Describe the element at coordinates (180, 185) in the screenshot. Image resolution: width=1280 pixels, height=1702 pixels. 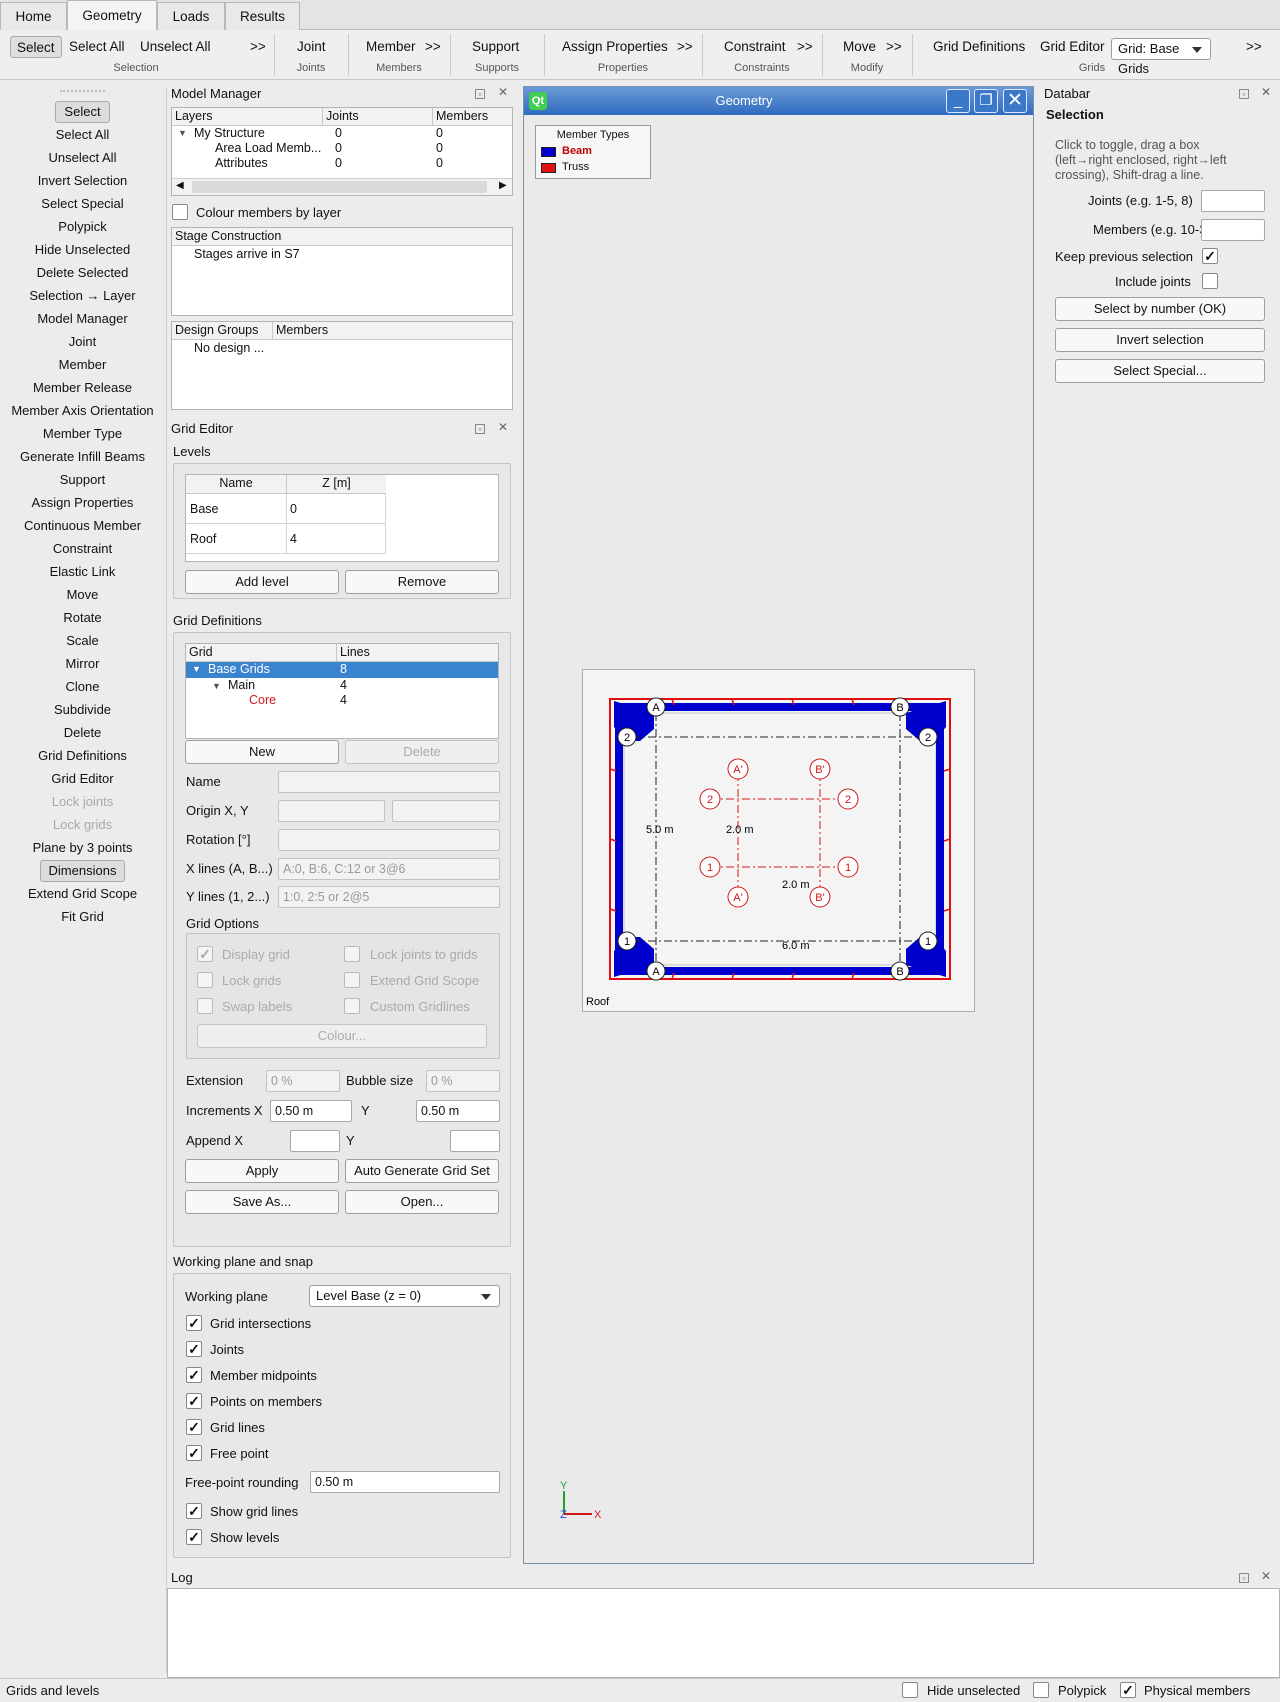
I see `scroll-left-icon: ◀` at that location.